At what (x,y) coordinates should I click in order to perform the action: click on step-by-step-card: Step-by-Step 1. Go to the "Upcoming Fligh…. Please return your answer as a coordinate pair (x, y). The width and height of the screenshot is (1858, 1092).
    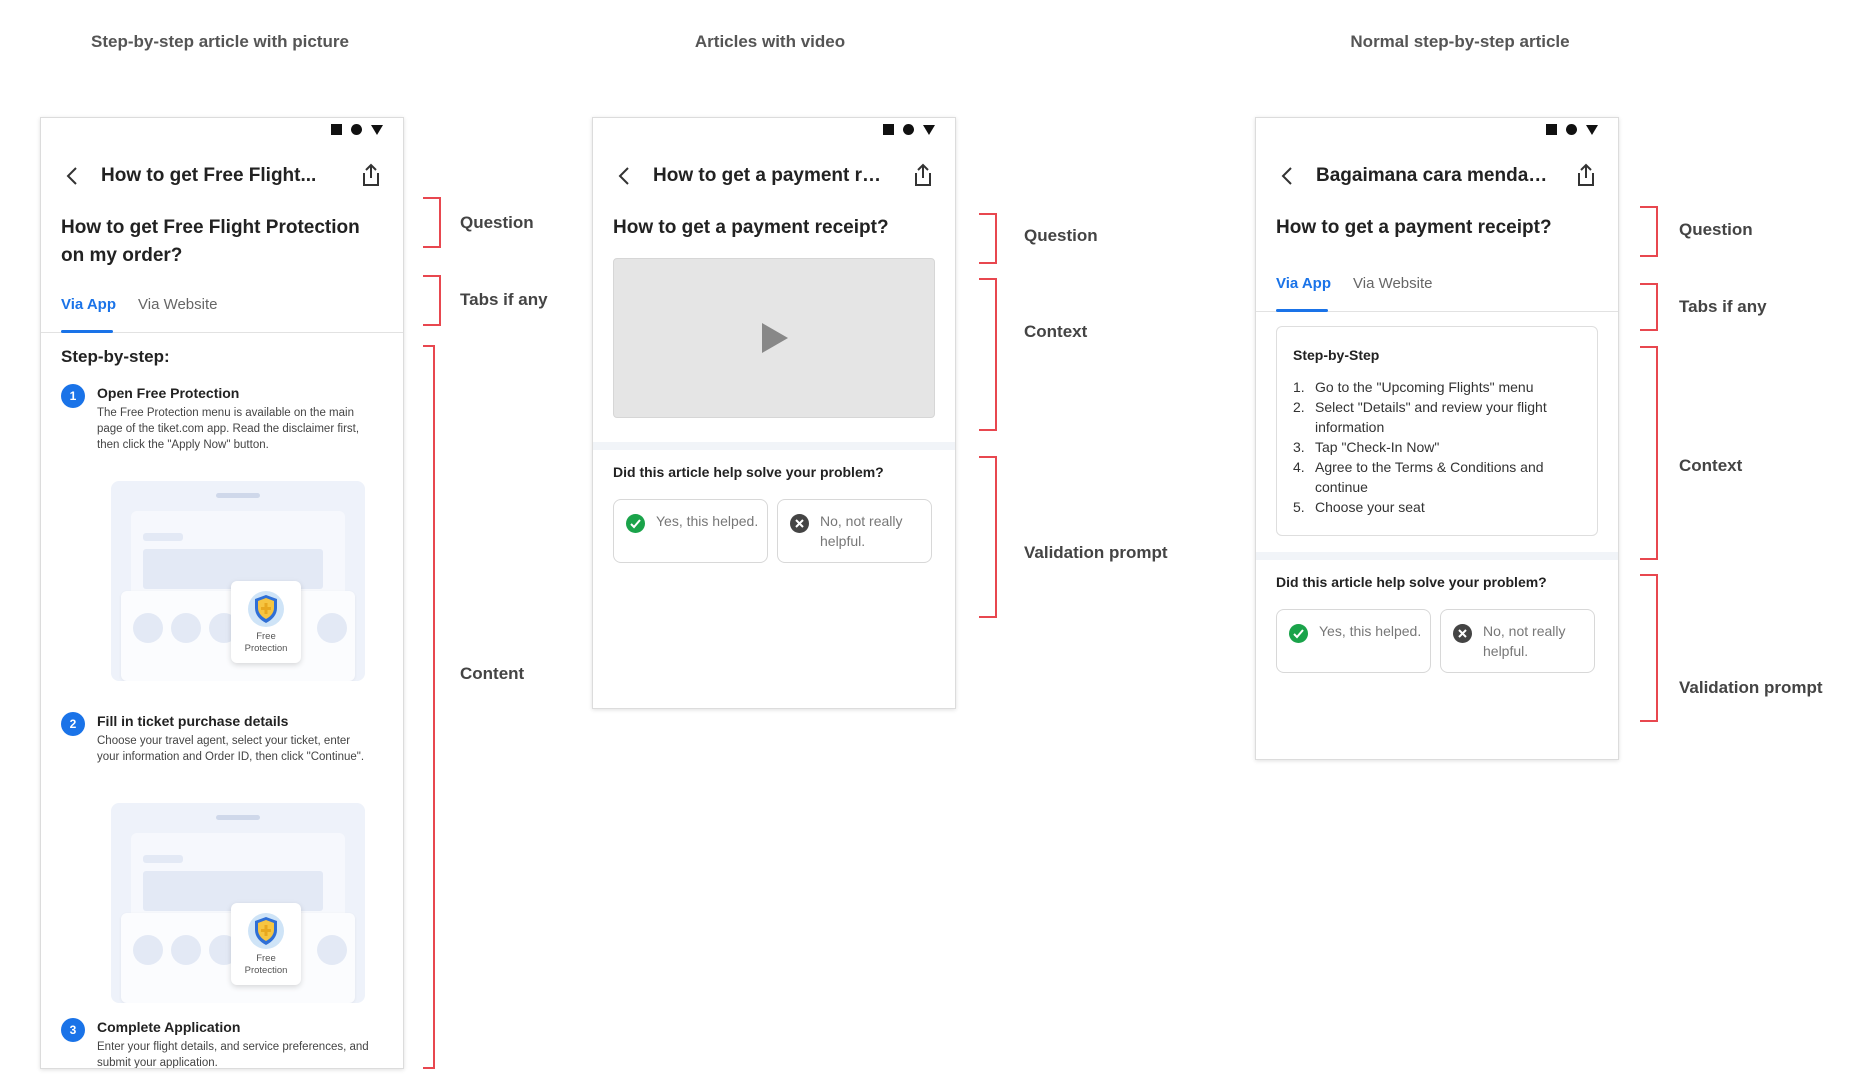
    Looking at the image, I should click on (1437, 431).